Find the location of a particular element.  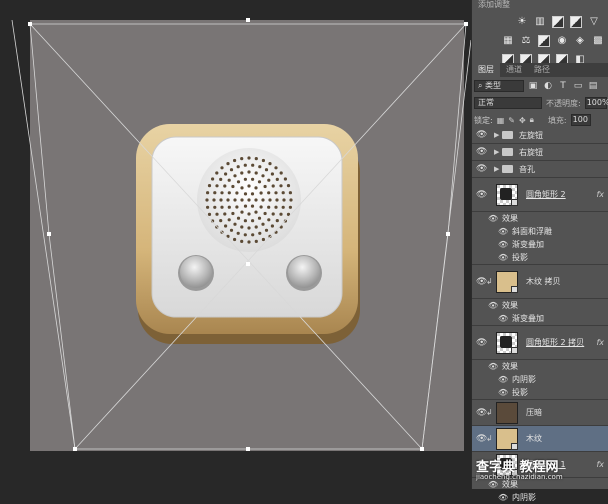

layer-row: 👁︎ ▶ 音孔 is located at coordinates (540, 169).